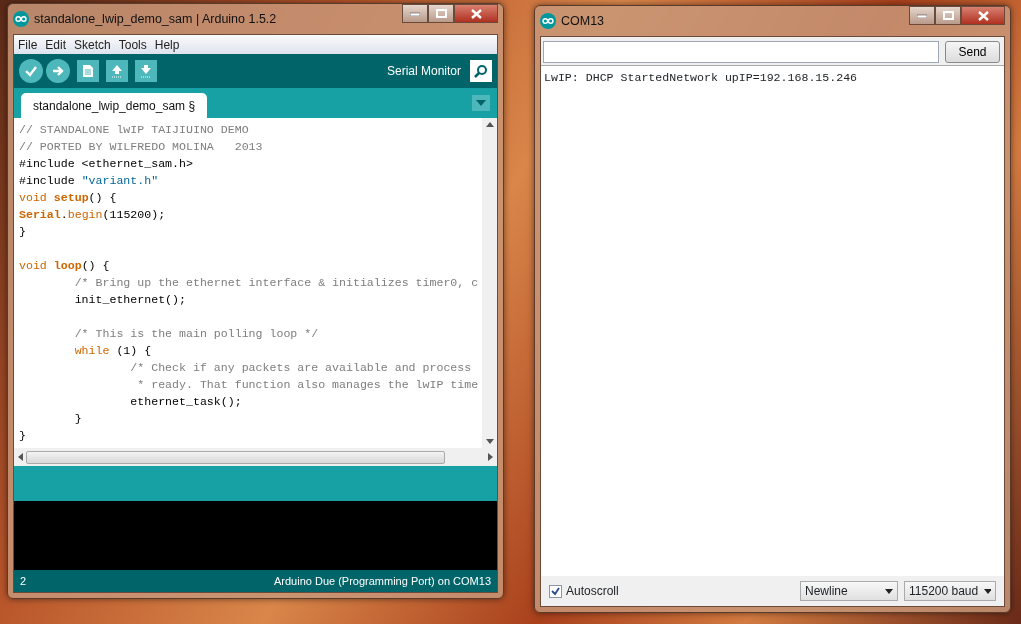  What do you see at coordinates (849, 591) in the screenshot?
I see `line-ending-dropdown: Newline` at bounding box center [849, 591].